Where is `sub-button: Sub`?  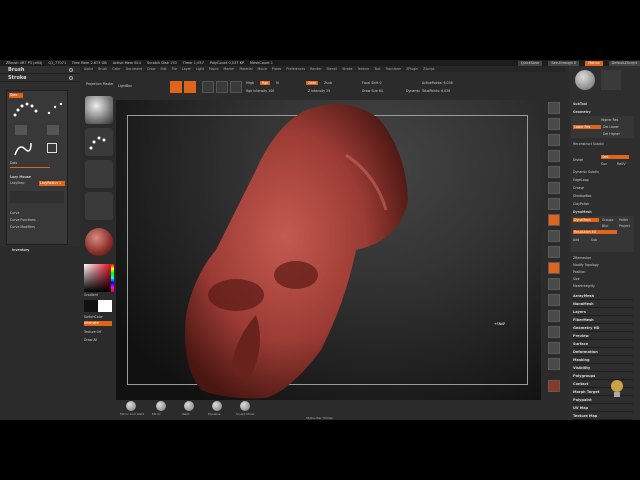 sub-button: Sub is located at coordinates (594, 240).